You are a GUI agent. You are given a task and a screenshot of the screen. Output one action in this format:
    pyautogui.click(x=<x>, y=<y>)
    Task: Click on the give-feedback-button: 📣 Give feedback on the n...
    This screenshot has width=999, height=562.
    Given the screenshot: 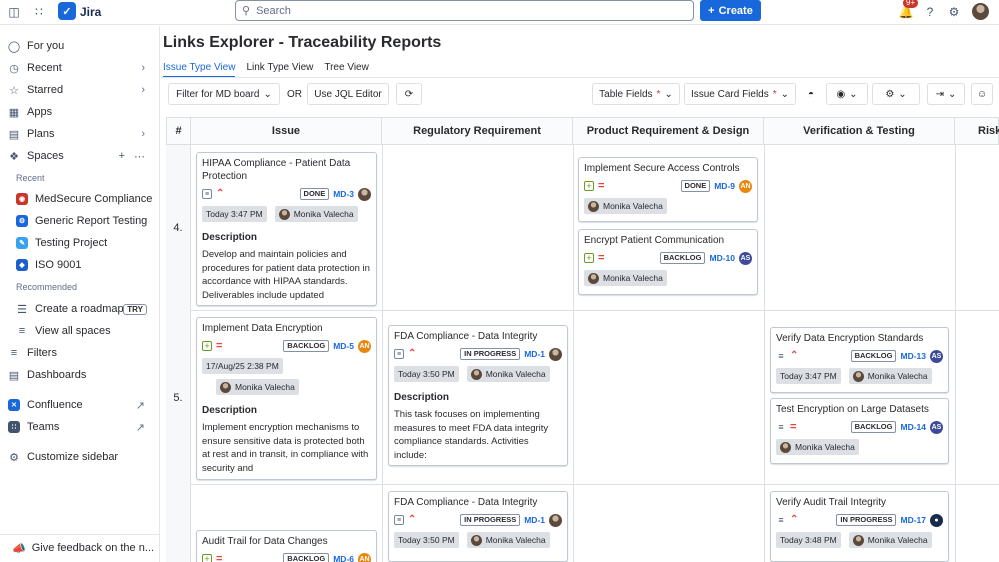 What is the action you would take?
    pyautogui.click(x=79, y=547)
    